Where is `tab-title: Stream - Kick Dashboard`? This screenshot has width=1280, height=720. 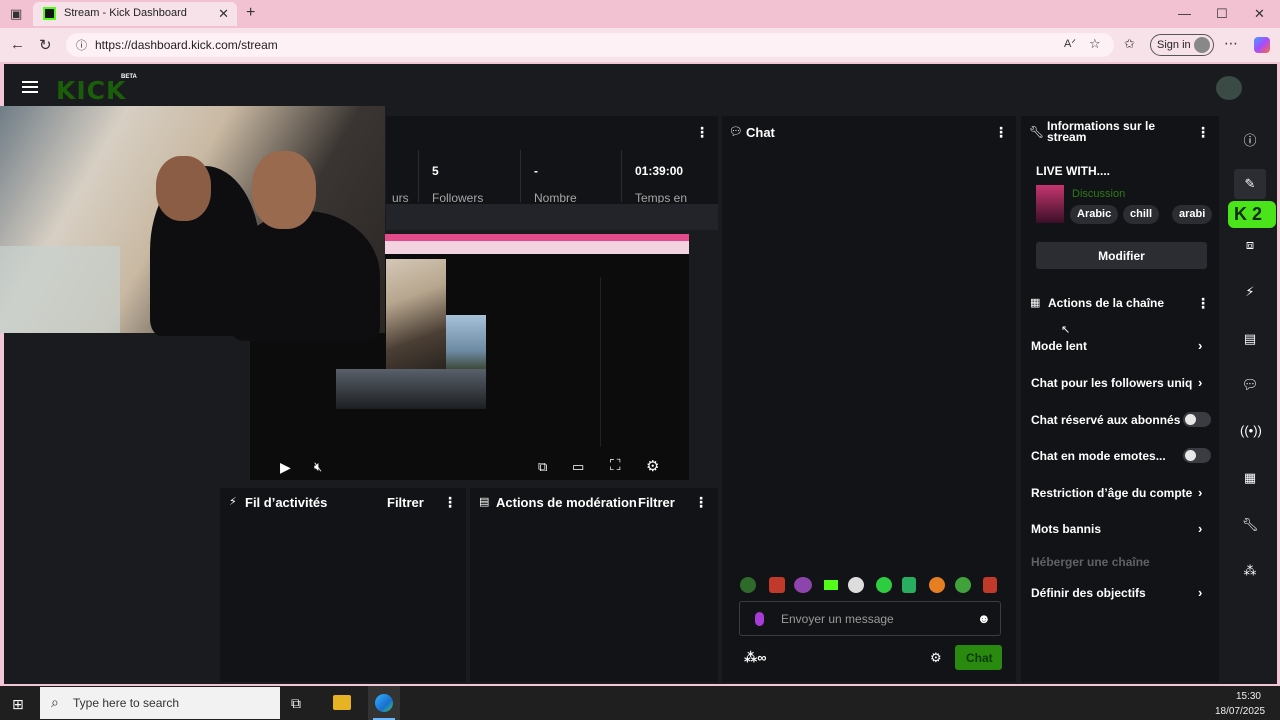 tab-title: Stream - Kick Dashboard is located at coordinates (125, 13).